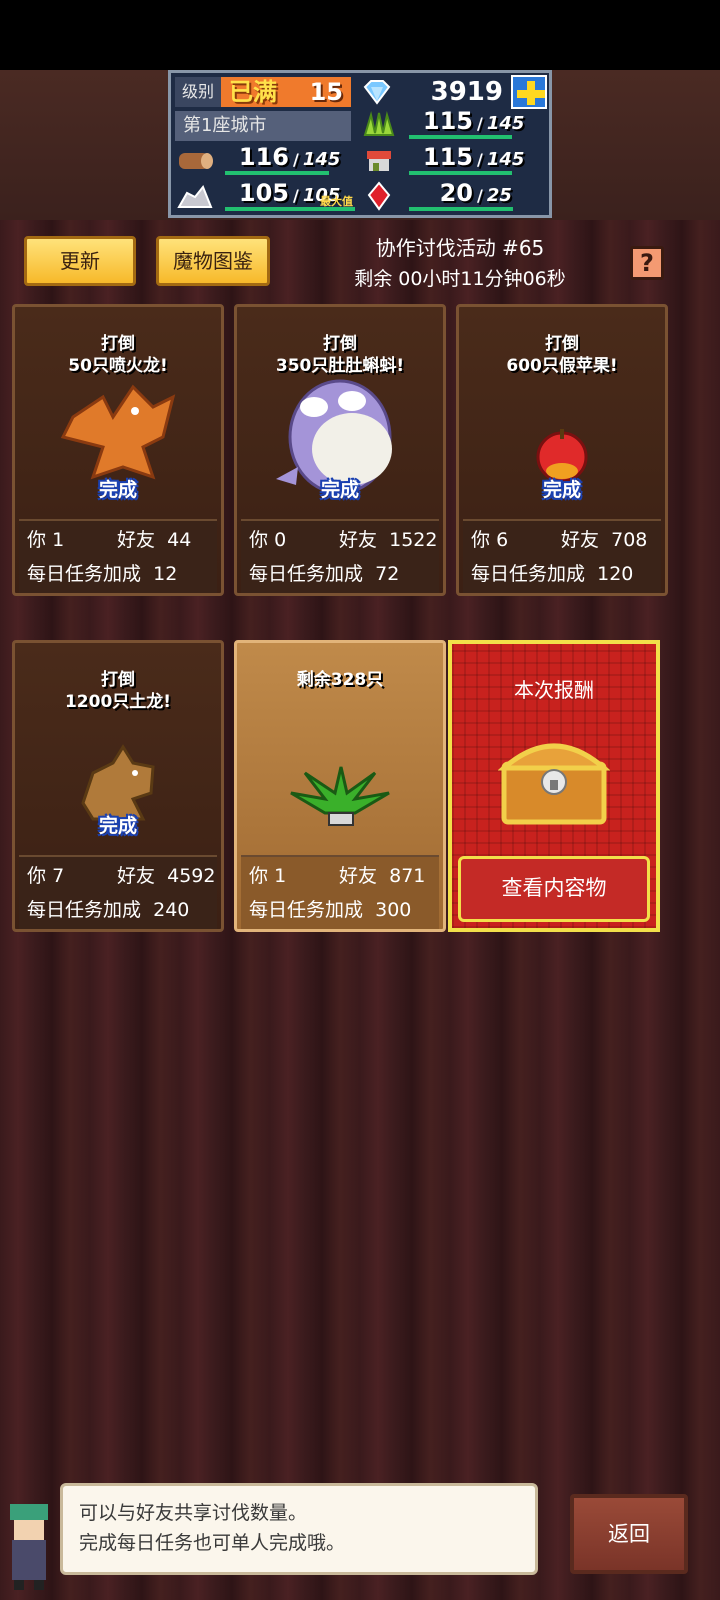 The height and width of the screenshot is (1600, 720). Describe the element at coordinates (171, 910) in the screenshot. I see `bonus-count: 240` at that location.